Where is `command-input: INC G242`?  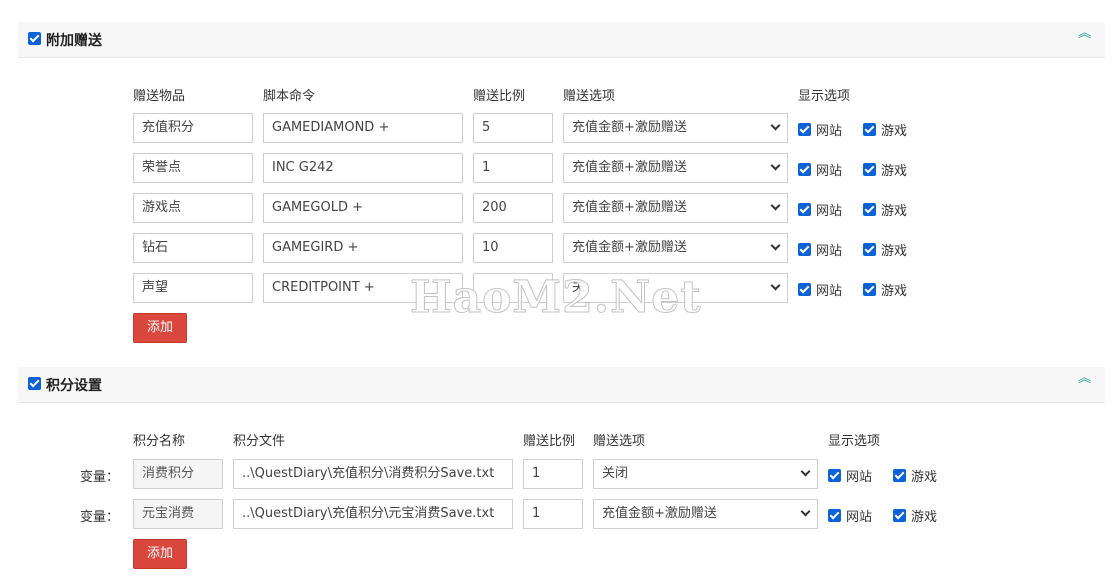
command-input: INC G242 is located at coordinates (363, 168).